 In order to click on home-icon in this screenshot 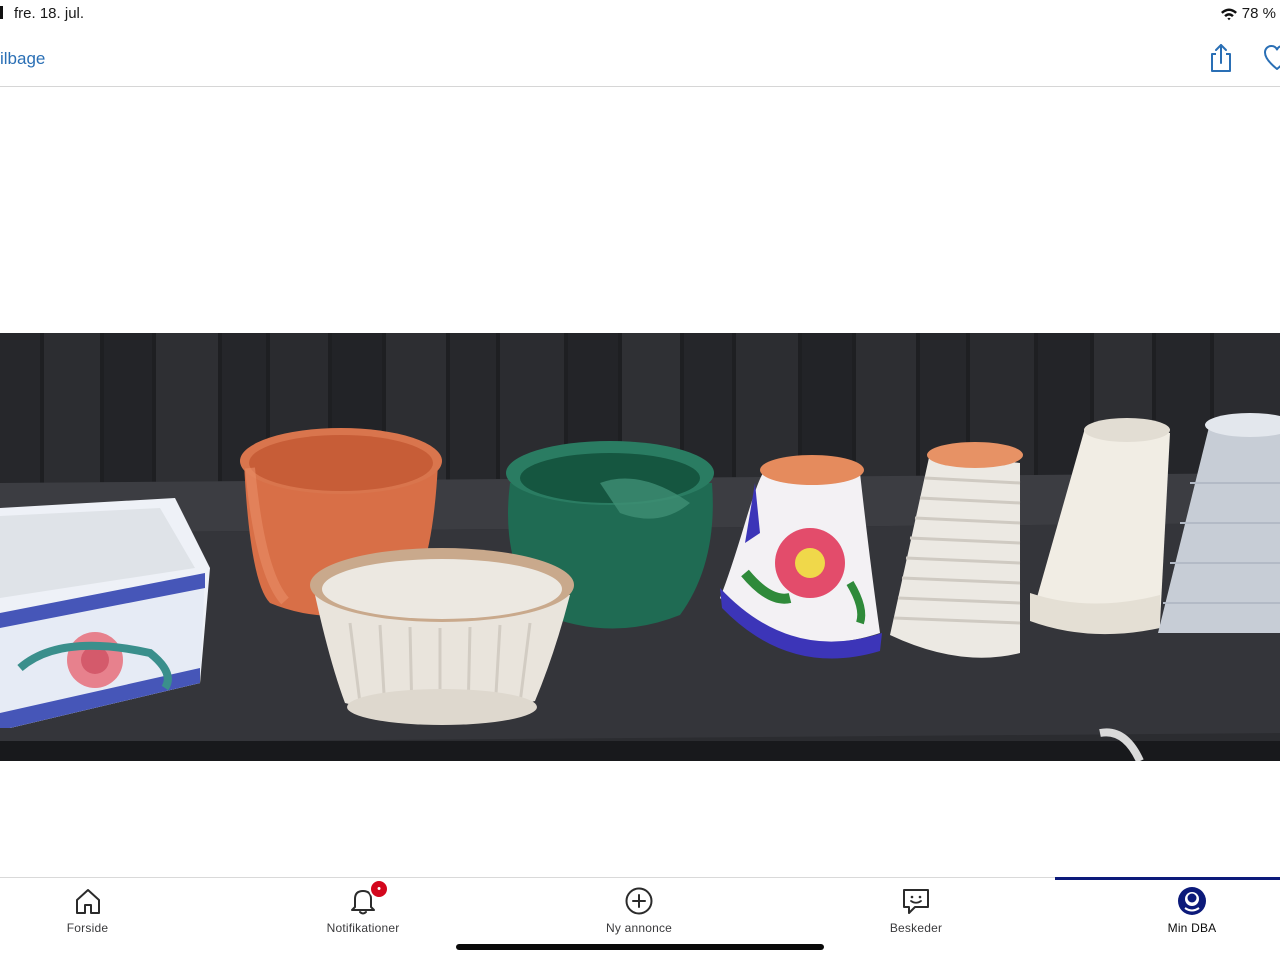, I will do `click(87, 901)`.